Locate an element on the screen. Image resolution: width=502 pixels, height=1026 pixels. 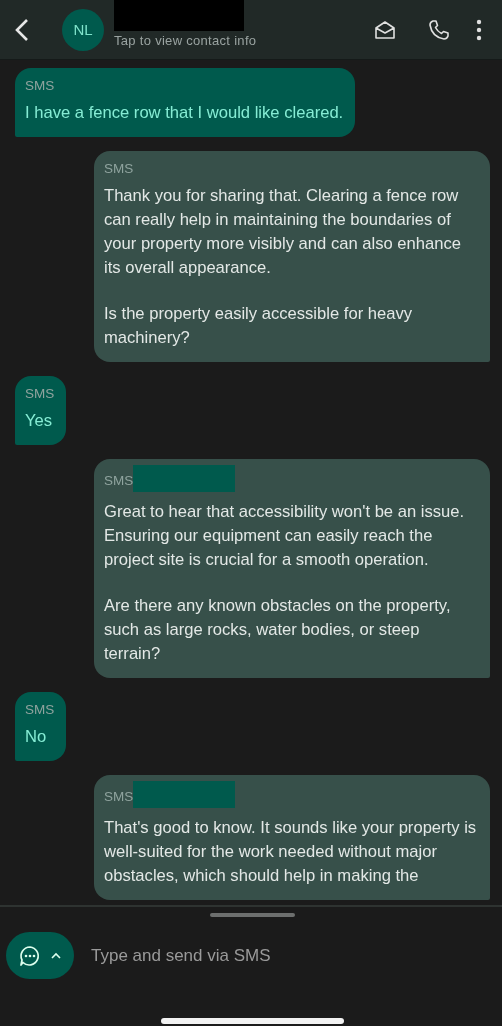
phone-icon is located at coordinates (439, 29).